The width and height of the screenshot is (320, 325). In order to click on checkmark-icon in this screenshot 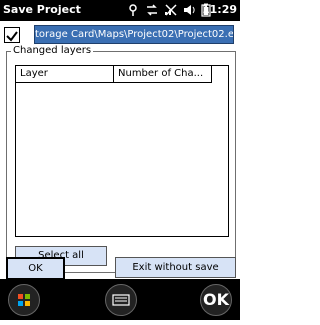, I will do `click(12, 36)`.